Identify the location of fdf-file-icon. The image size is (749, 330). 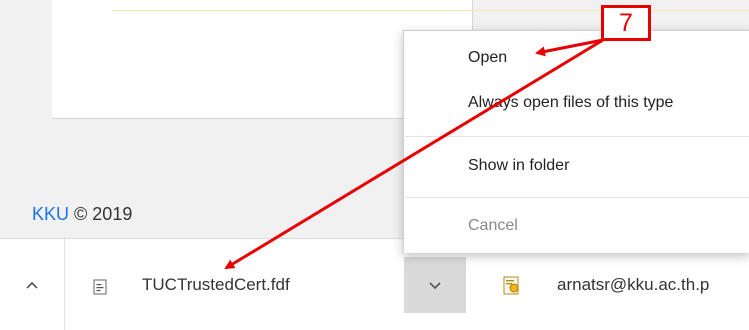
(100, 287).